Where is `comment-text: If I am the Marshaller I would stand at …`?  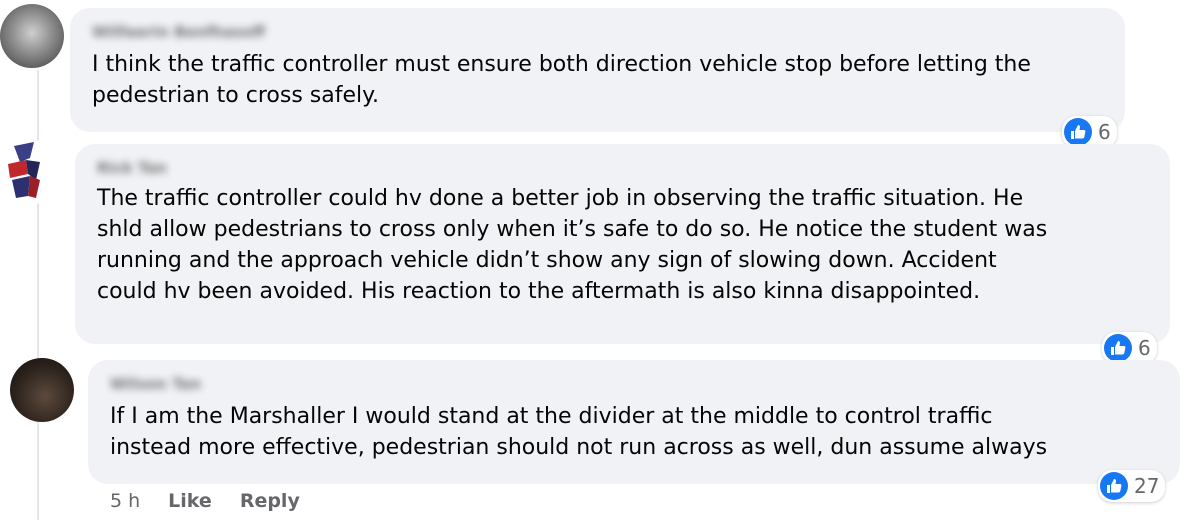
comment-text: If I am the Marshaller I would stand at … is located at coordinates (579, 432).